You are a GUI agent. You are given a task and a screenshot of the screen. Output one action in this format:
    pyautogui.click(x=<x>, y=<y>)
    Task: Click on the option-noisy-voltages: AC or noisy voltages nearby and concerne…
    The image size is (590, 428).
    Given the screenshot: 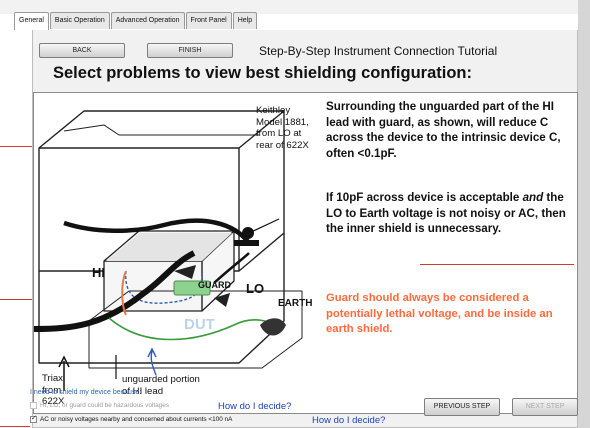 What is the action you would take?
    pyautogui.click(x=131, y=418)
    